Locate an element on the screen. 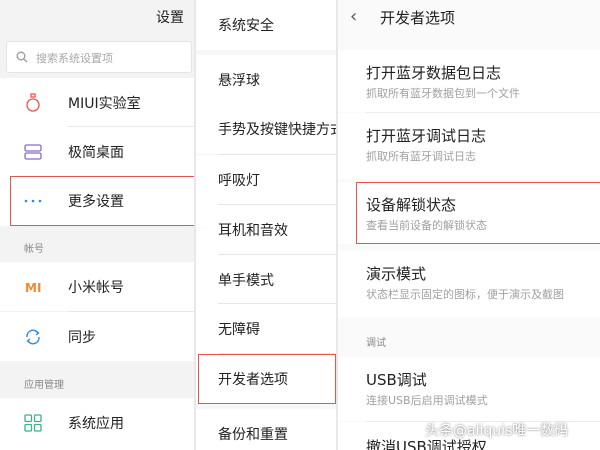 The width and height of the screenshot is (600, 450). svg-text: MI is located at coordinates (33, 288).